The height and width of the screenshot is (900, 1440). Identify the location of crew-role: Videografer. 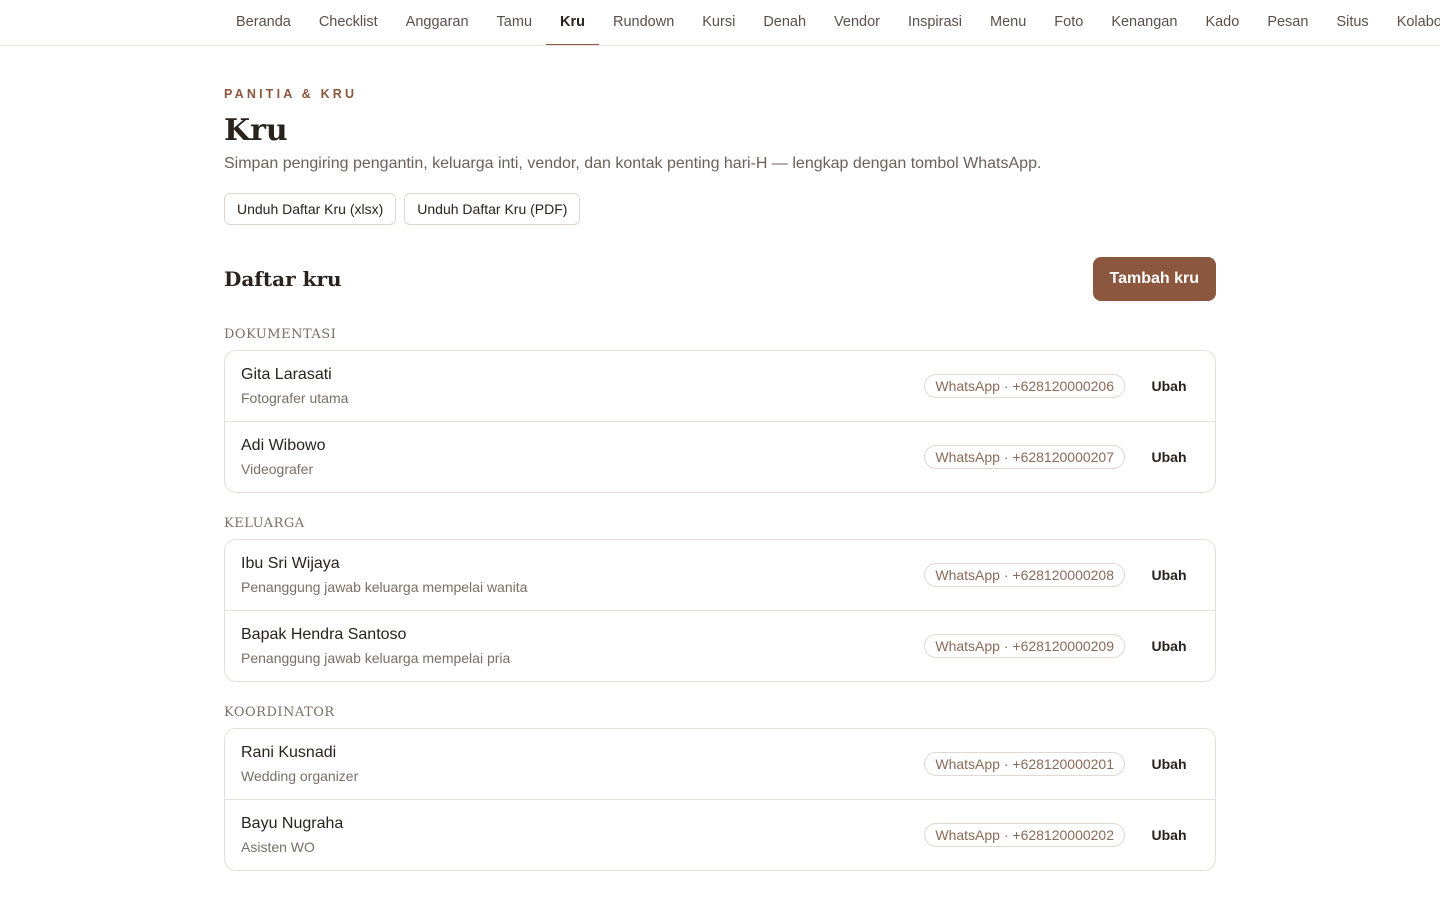
(277, 469).